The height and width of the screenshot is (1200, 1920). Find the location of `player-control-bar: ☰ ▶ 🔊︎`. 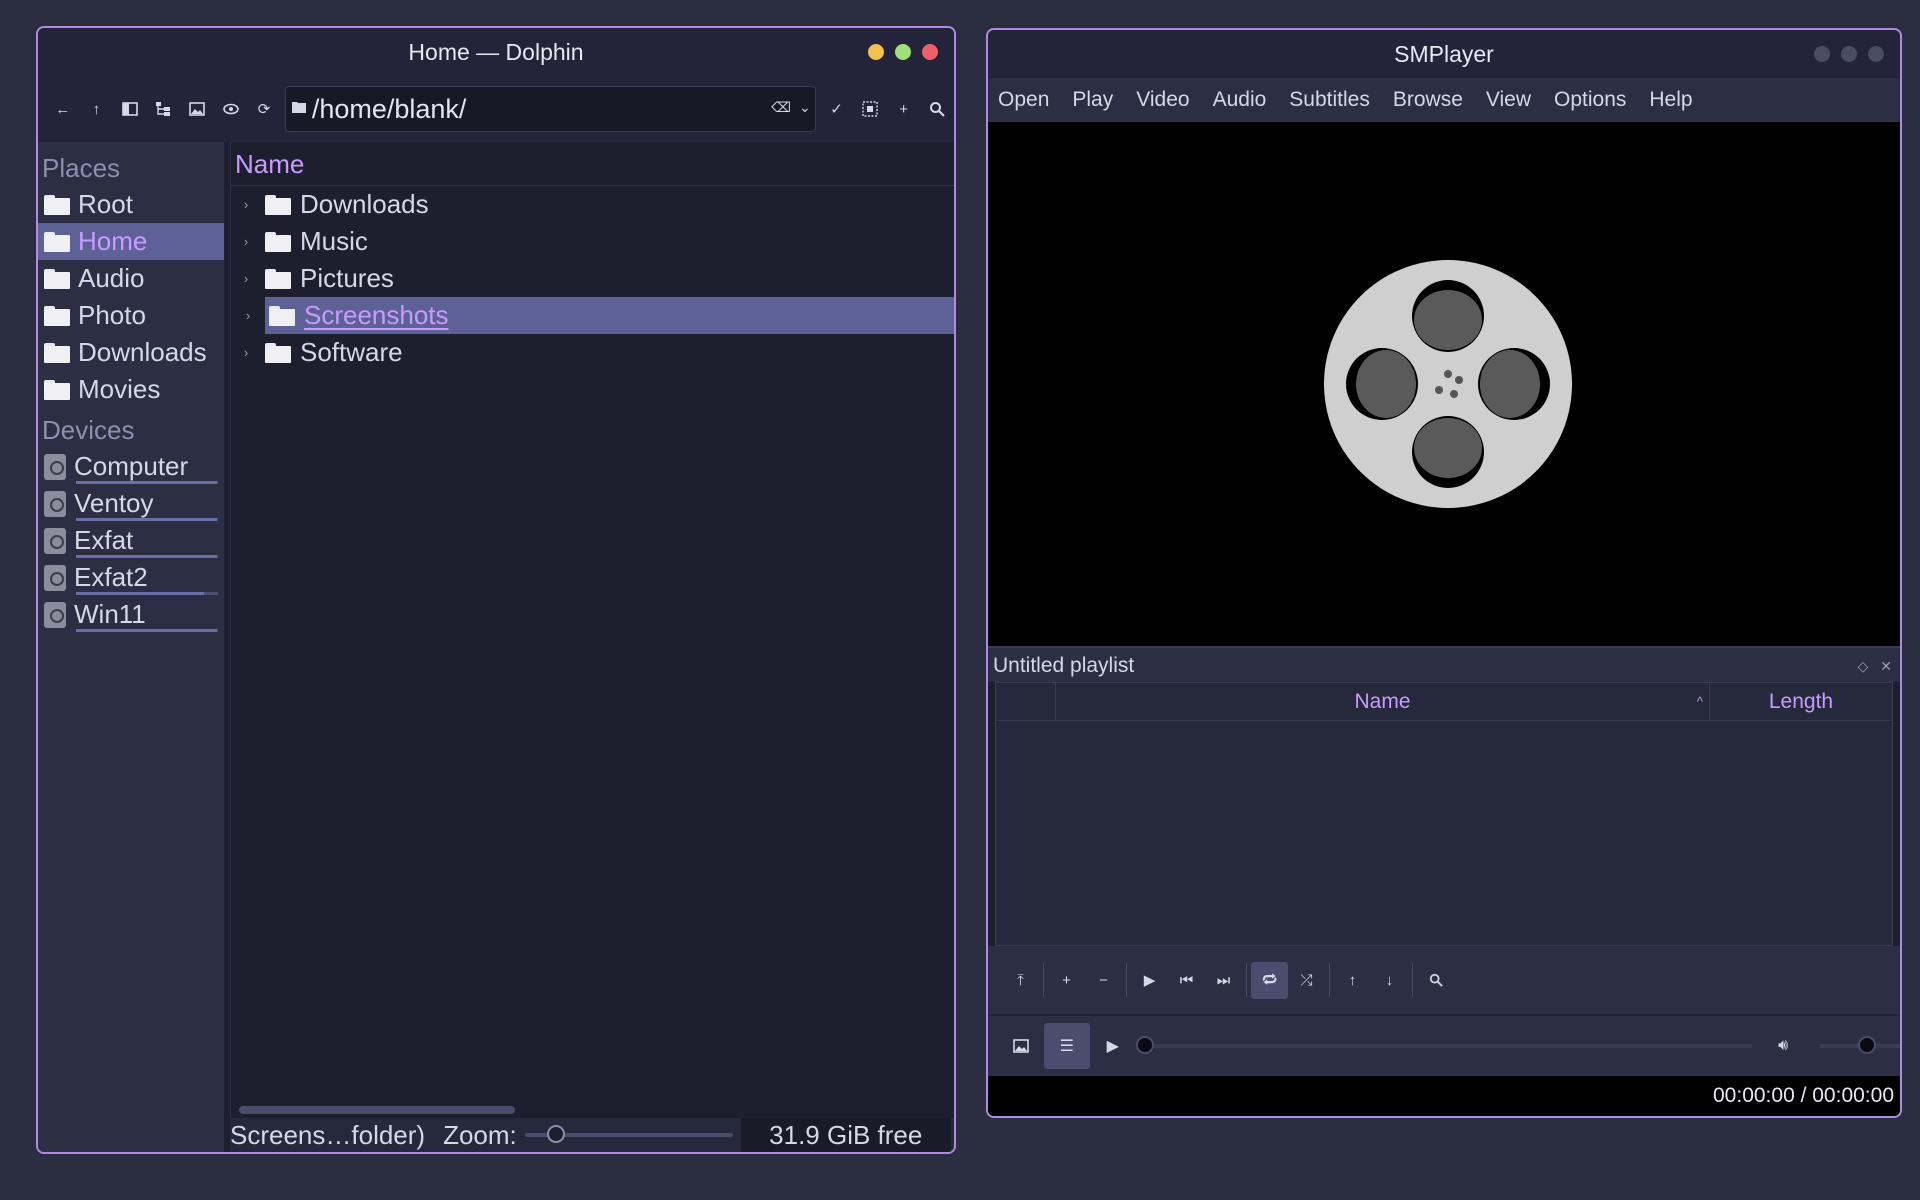

player-control-bar: ☰ ▶ 🔊︎ is located at coordinates (1444, 1045).